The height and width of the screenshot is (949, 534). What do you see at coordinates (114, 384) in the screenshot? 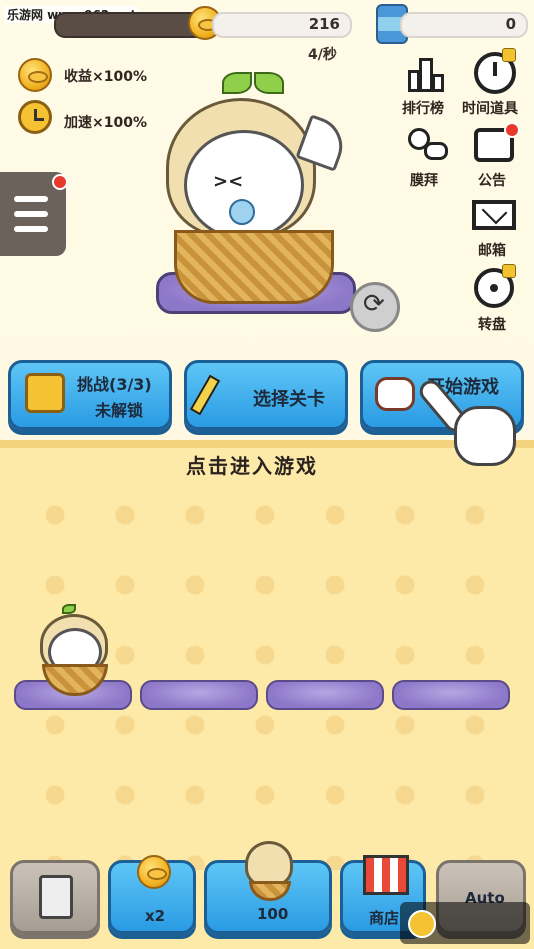
I see `challenge-label: 挑战(3/3)` at bounding box center [114, 384].